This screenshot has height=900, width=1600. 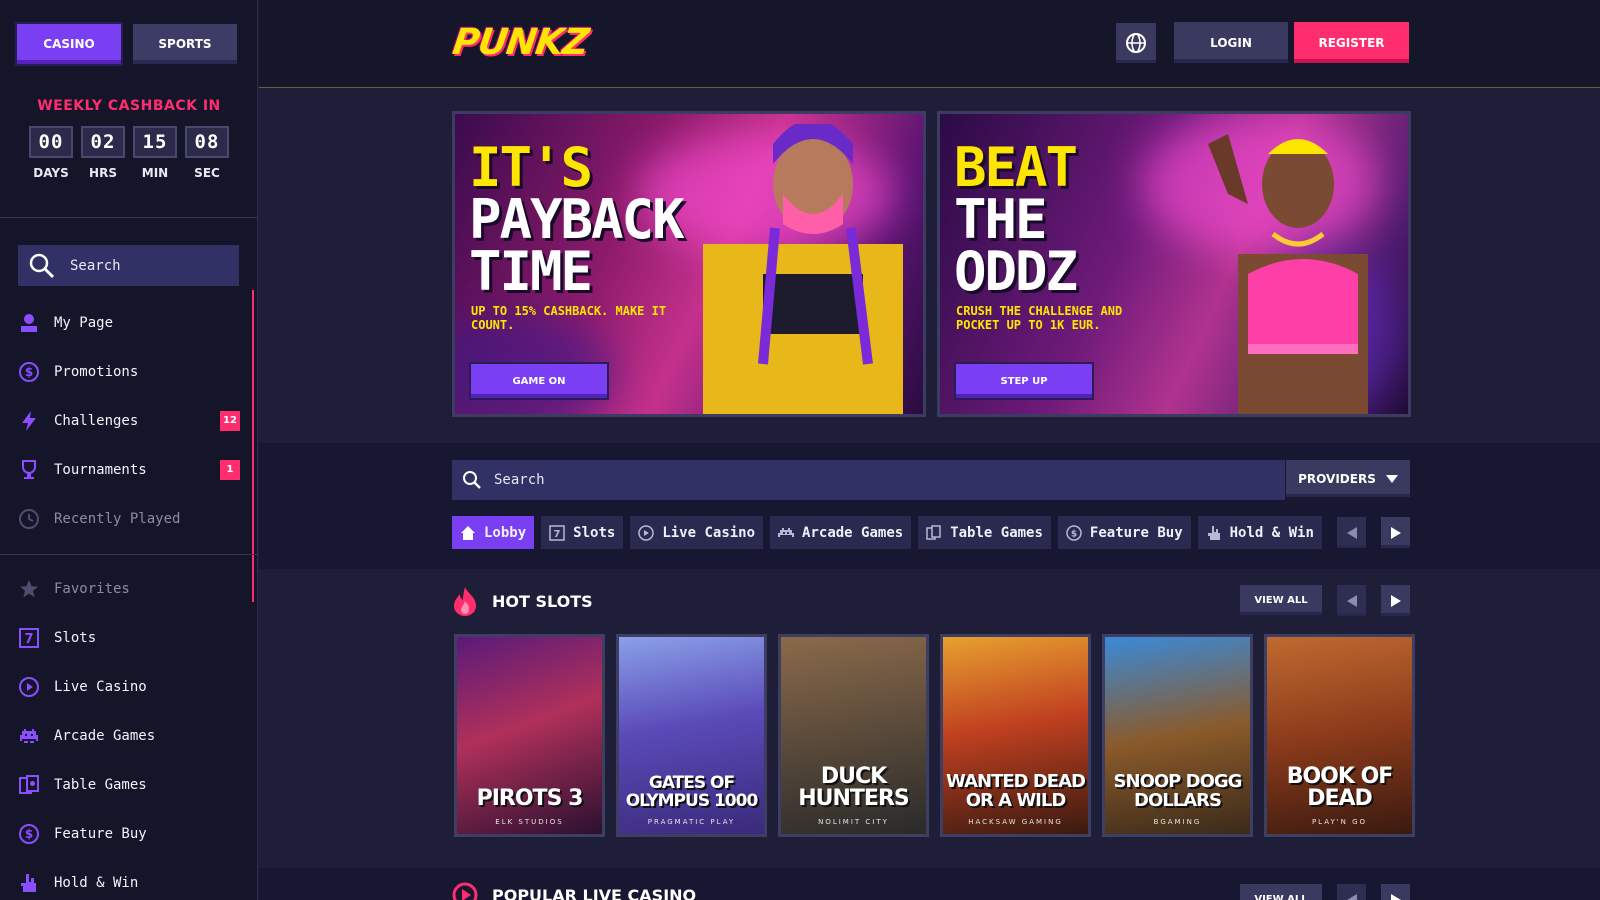 I want to click on step-up-button: STEP UP, so click(x=1024, y=381).